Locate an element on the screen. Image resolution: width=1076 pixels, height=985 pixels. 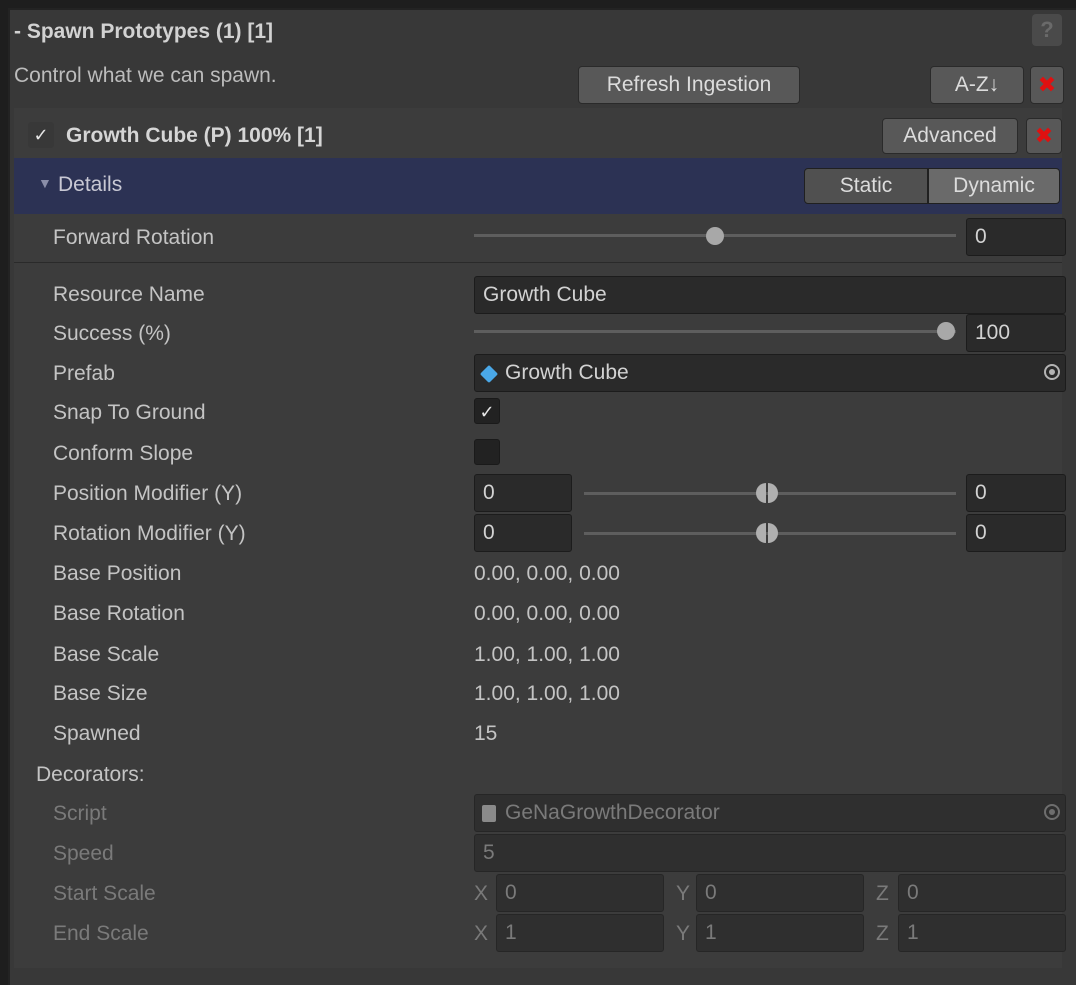
success-field: 100 is located at coordinates (1016, 333).